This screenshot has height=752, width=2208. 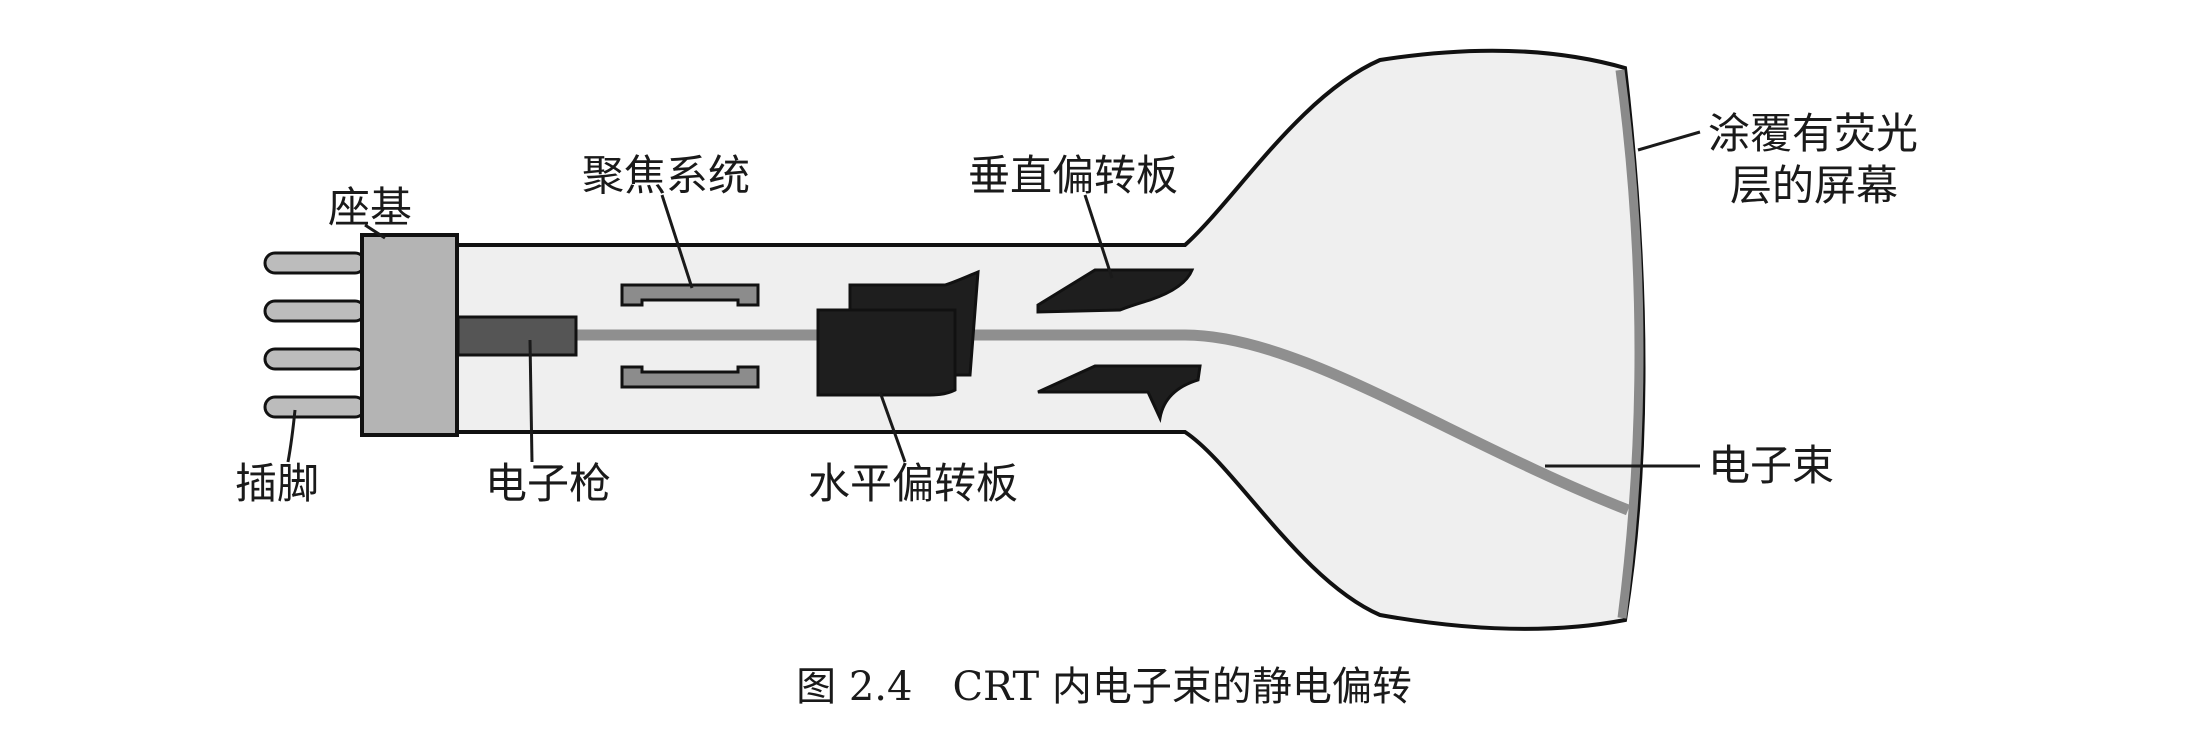 What do you see at coordinates (548, 483) in the screenshot?
I see `label-electron-gun: 电子枪` at bounding box center [548, 483].